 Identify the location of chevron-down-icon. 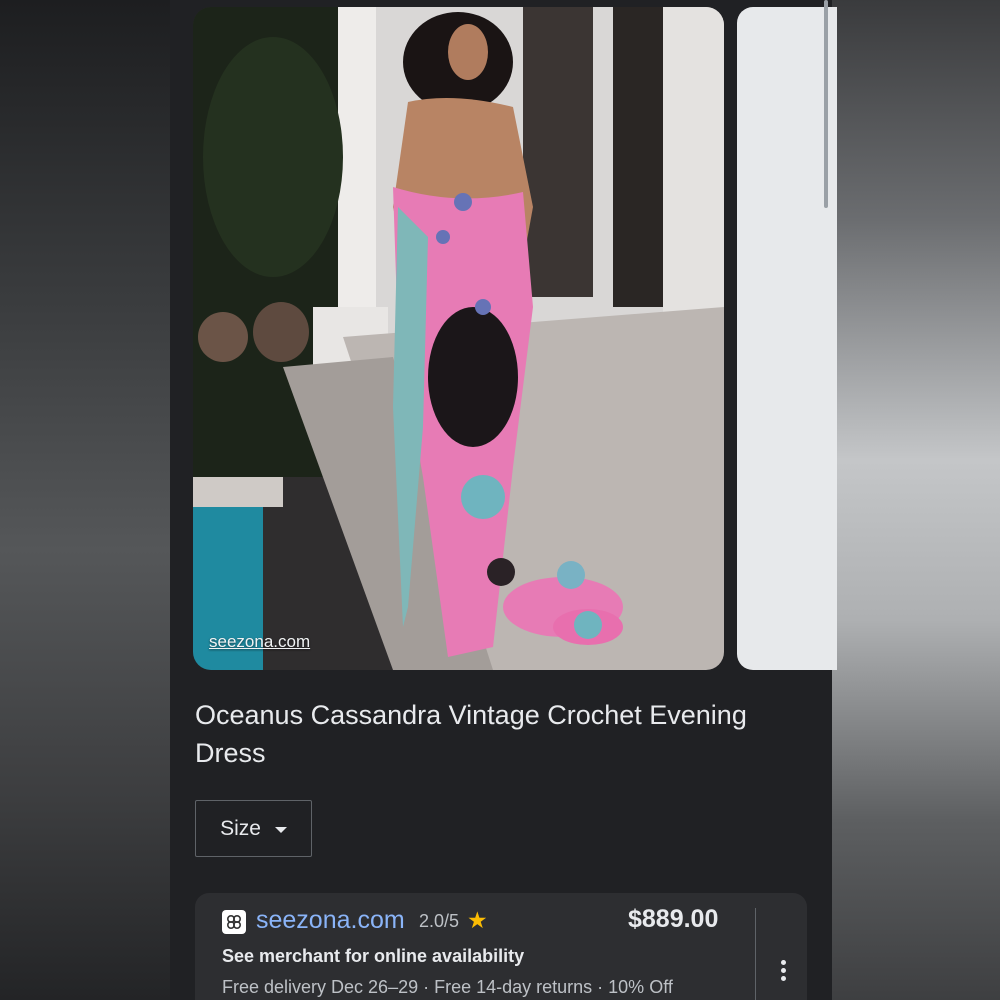
(280, 829).